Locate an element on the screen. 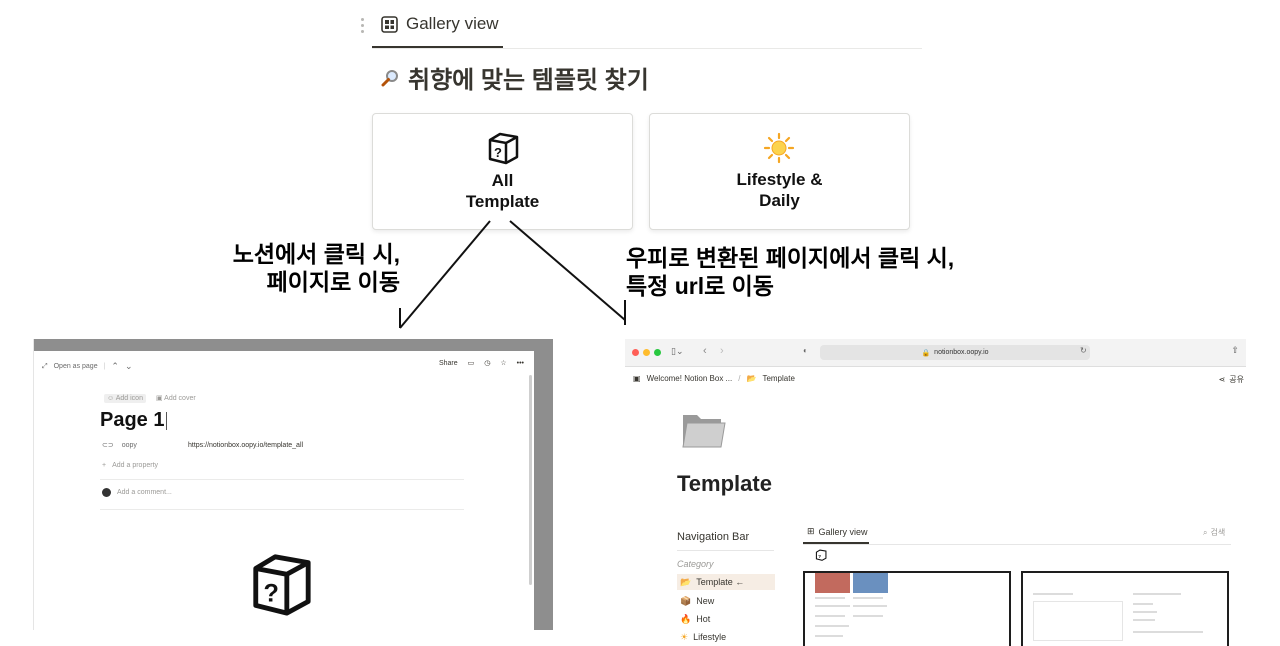 The height and width of the screenshot is (646, 1280). nav-item-label: New is located at coordinates (705, 601).